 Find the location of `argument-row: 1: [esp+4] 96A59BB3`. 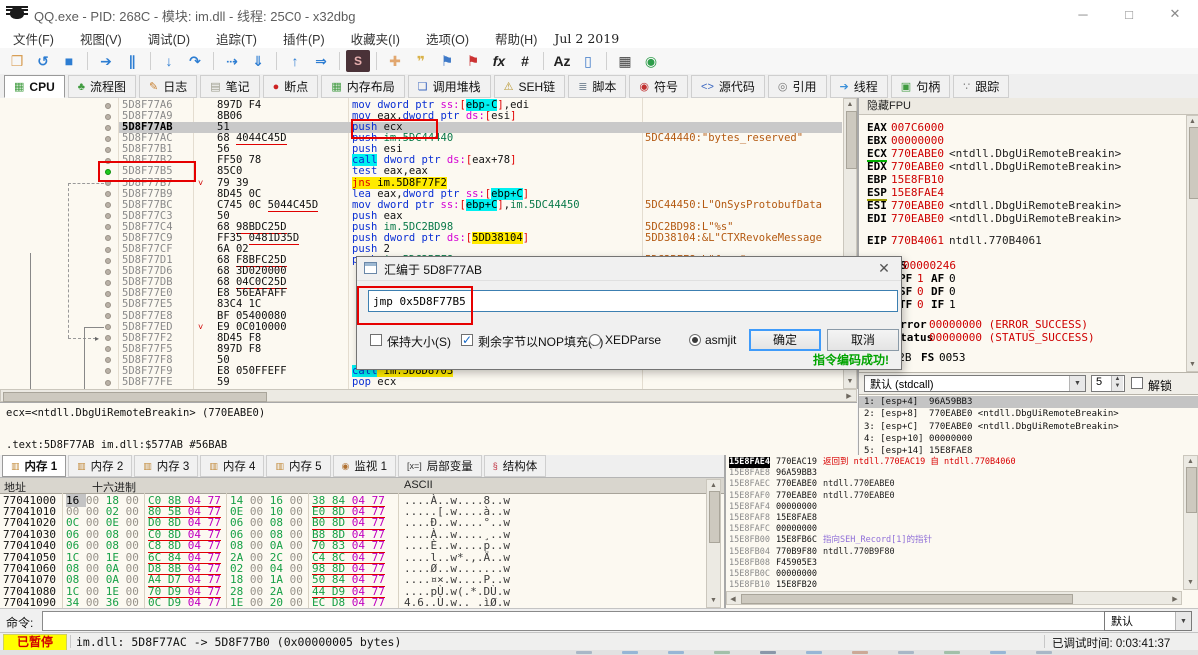

argument-row: 1: [esp+4] 96A59BB3 is located at coordinates (1028, 402).